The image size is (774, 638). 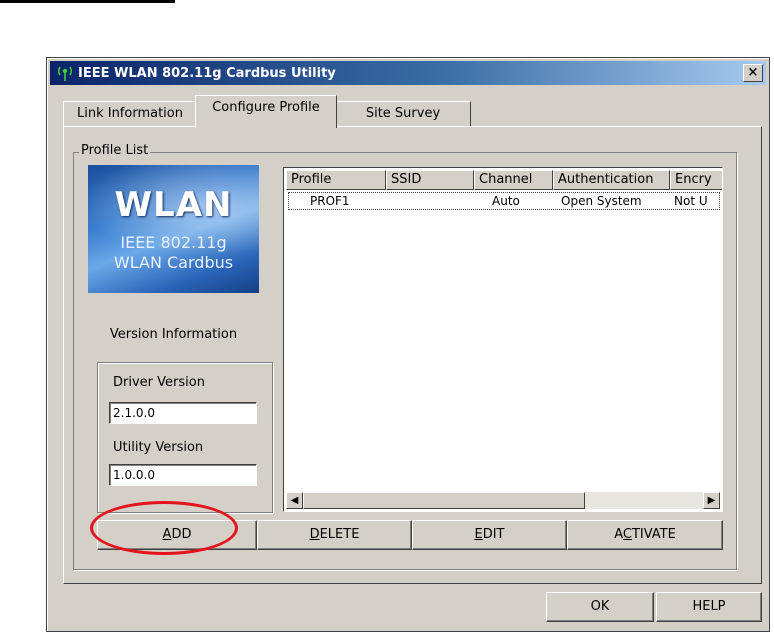 I want to click on help-button: HELP, so click(x=709, y=607).